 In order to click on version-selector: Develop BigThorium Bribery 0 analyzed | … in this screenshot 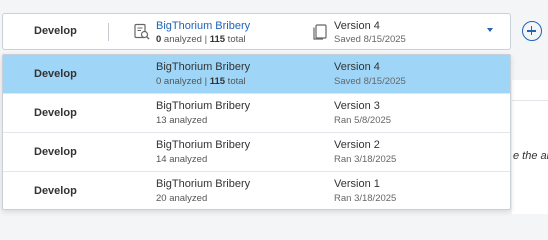, I will do `click(256, 31)`.